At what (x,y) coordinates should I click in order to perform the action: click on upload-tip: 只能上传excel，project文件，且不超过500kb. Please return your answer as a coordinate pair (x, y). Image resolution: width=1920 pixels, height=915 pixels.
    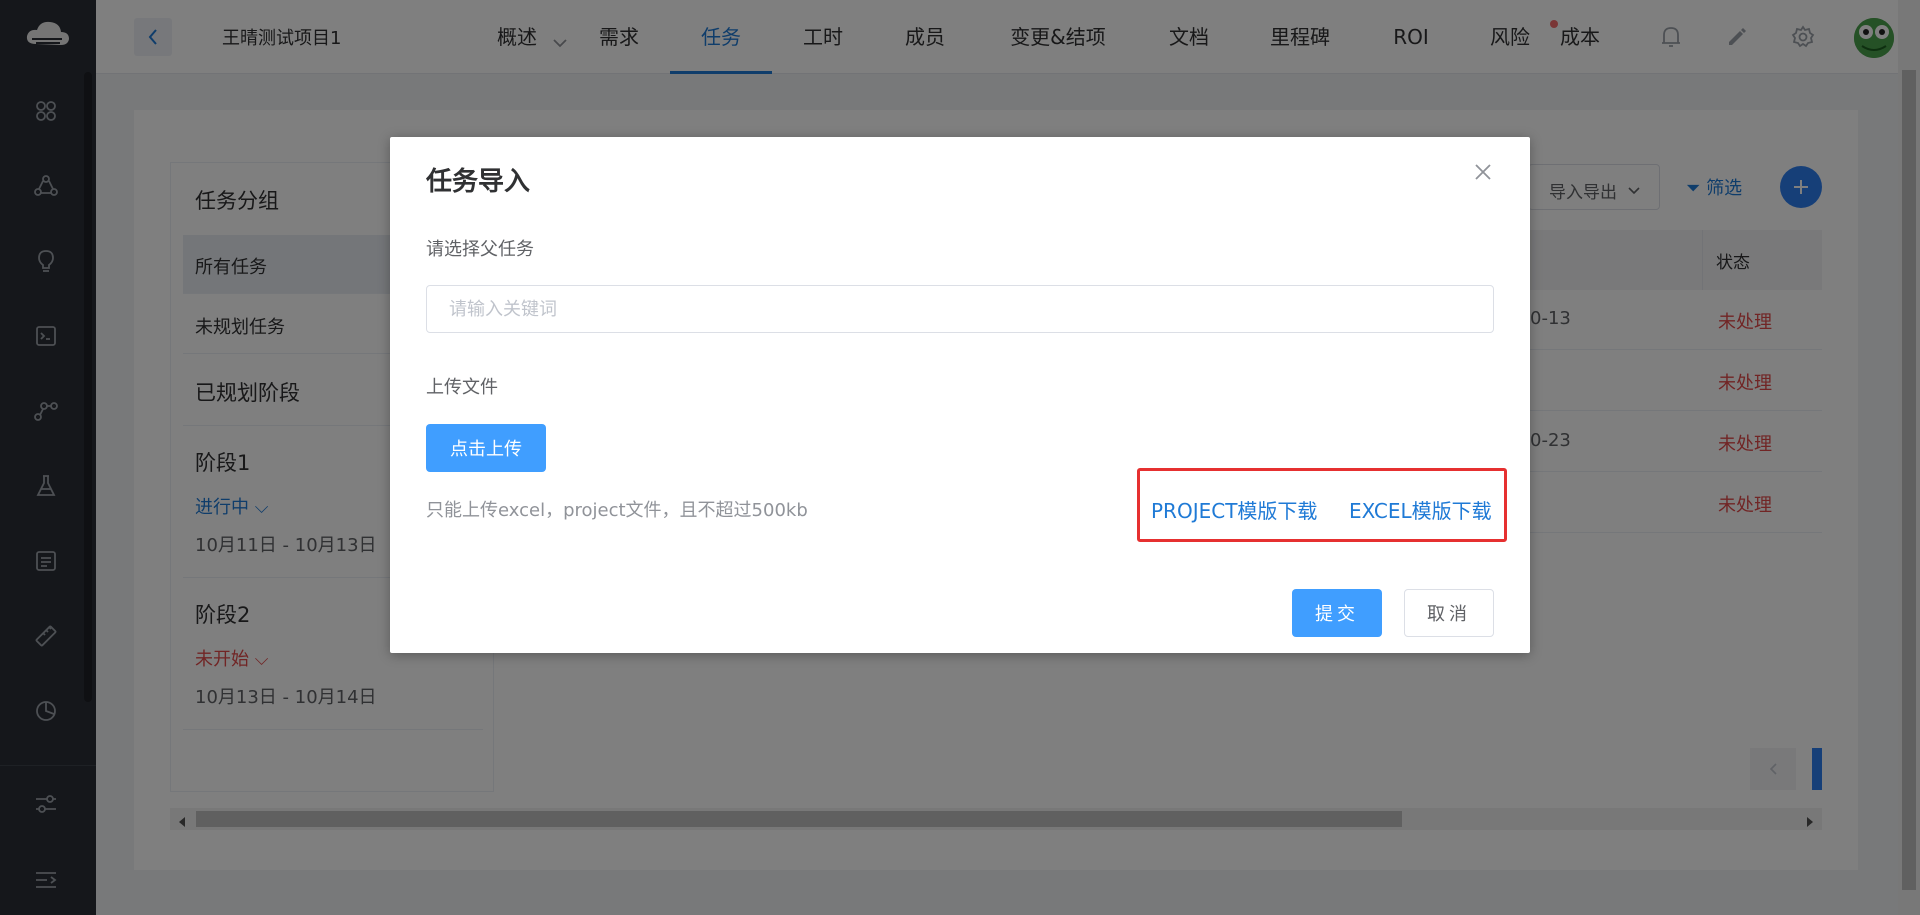
    Looking at the image, I should click on (617, 510).